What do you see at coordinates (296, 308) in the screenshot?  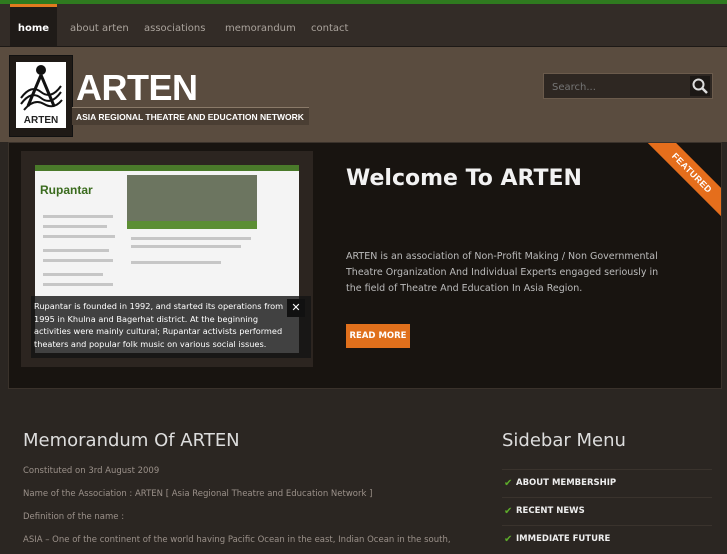 I see `caption-close-button: ✕` at bounding box center [296, 308].